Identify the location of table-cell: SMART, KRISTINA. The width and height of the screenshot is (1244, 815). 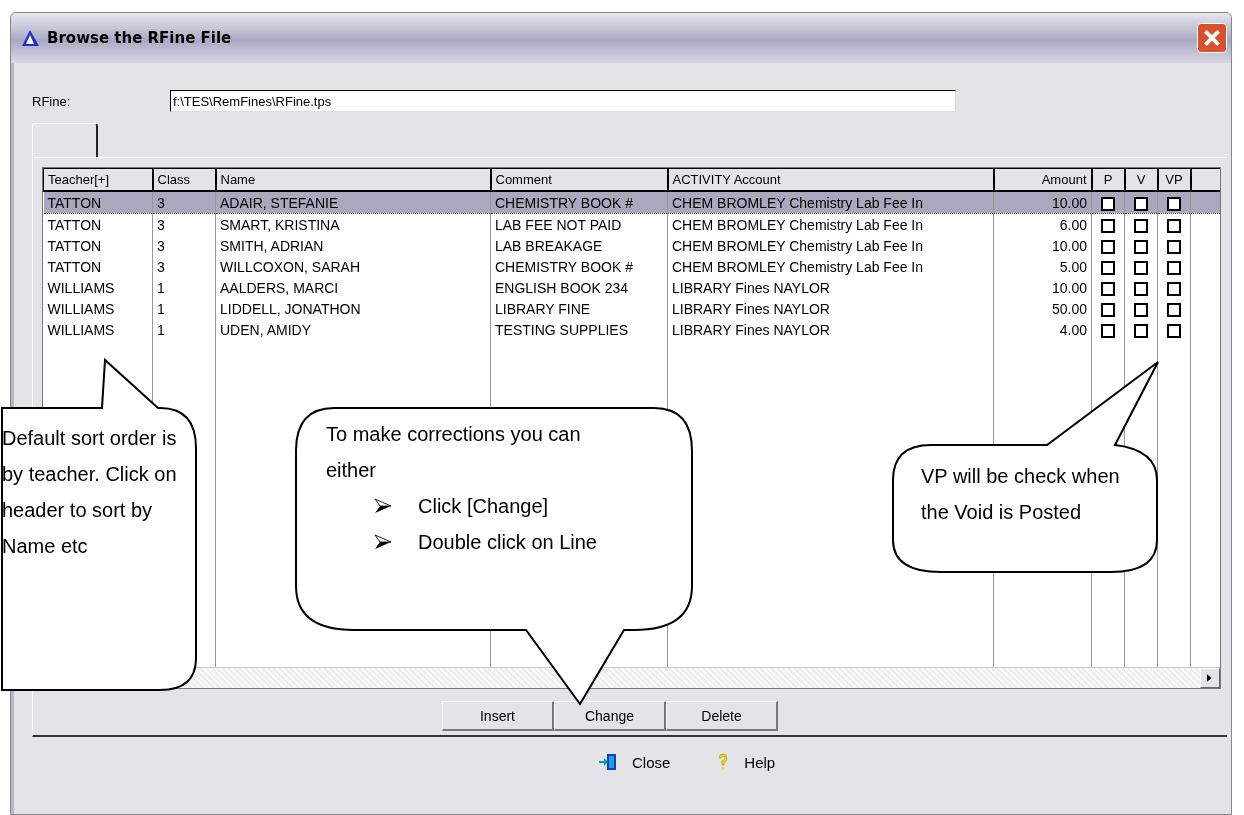
(280, 224).